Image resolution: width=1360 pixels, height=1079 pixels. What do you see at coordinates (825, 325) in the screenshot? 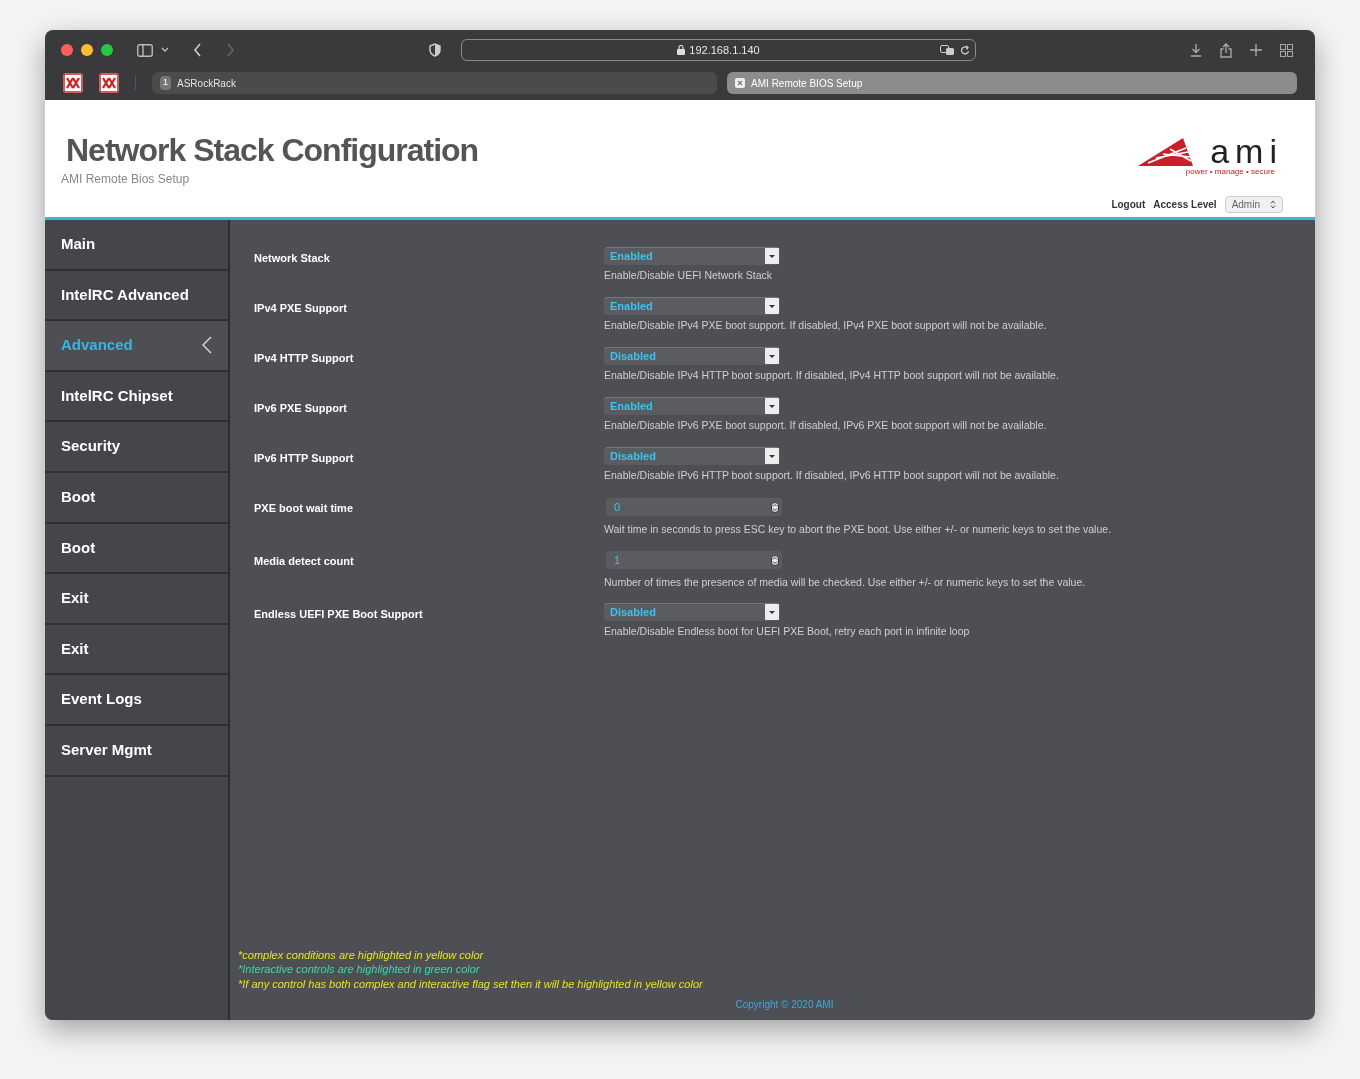
I see `setting-help-text: Enable/Disable IPv4 PXE boot support. If disabled, IPv4 PXE boot support will not be available.` at bounding box center [825, 325].